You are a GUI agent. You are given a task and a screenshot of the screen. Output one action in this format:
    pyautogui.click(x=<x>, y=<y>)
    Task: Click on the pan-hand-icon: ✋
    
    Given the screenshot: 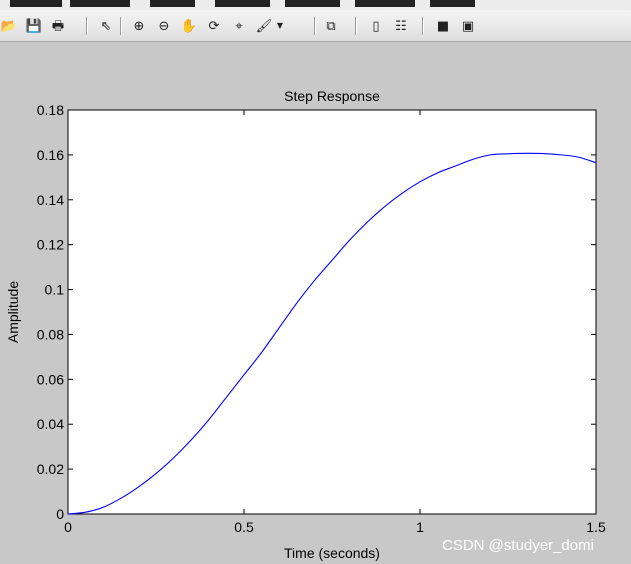 What is the action you would take?
    pyautogui.click(x=189, y=26)
    